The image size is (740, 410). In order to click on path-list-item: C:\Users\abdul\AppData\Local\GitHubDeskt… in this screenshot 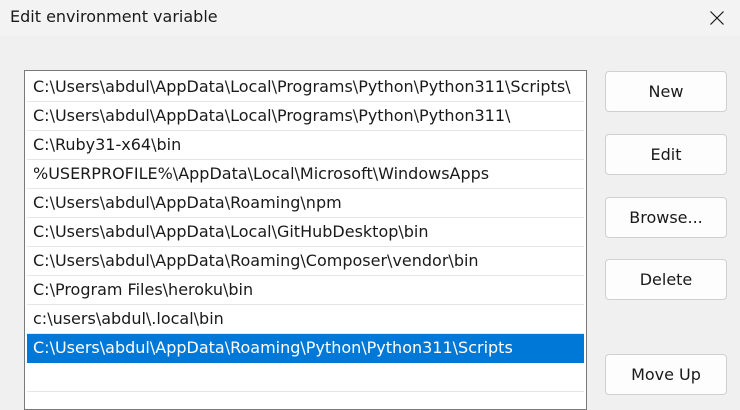, I will do `click(305, 232)`.